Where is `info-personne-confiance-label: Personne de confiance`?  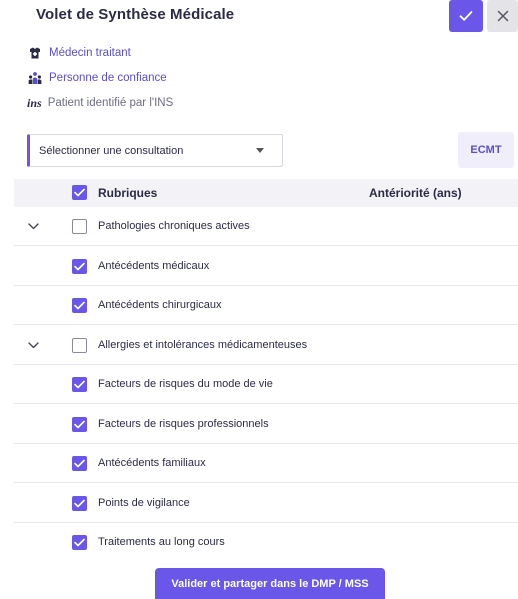 info-personne-confiance-label: Personne de confiance is located at coordinates (108, 78).